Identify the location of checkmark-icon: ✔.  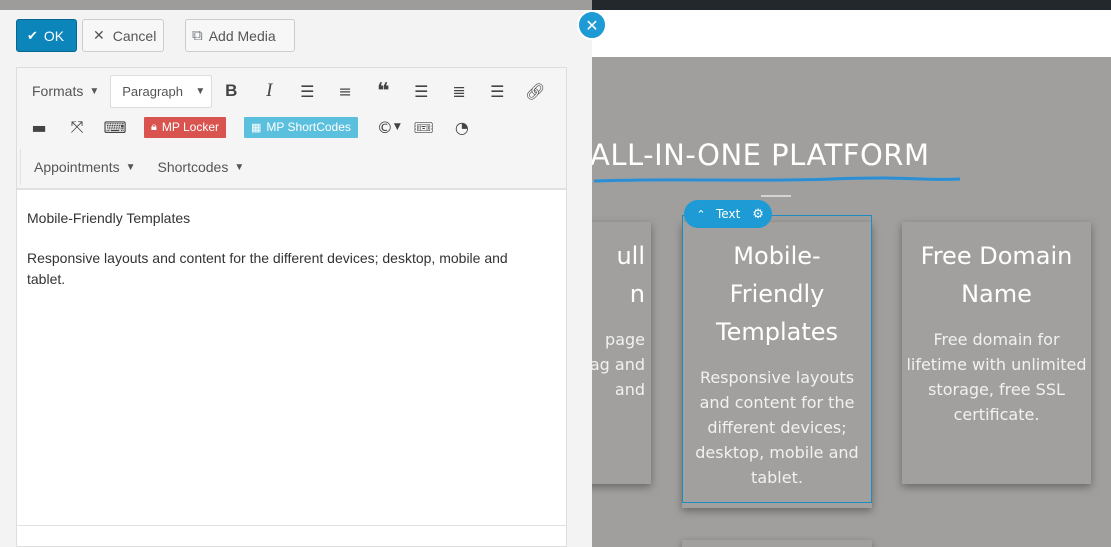
(32, 35).